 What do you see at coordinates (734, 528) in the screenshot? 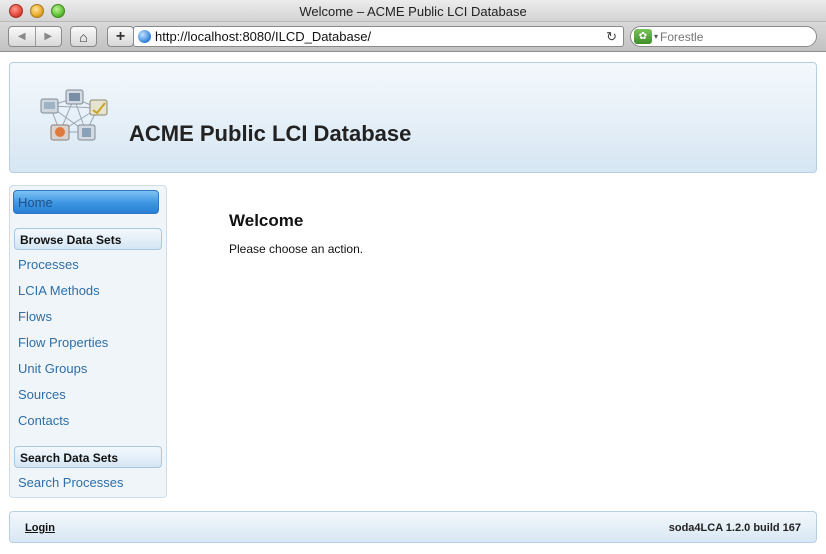
I see `version-label: soda4LCA 1.2.0 build 167` at bounding box center [734, 528].